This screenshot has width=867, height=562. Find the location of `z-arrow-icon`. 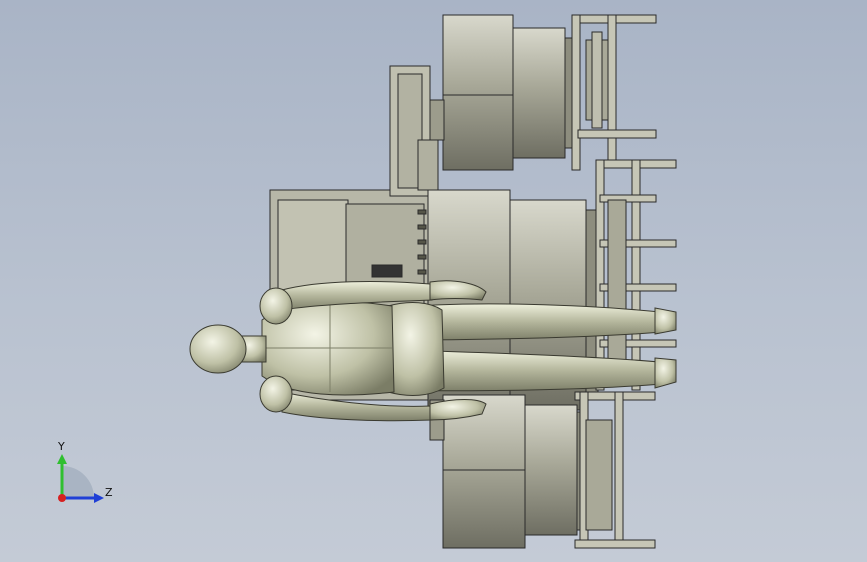

z-arrow-icon is located at coordinates (99, 498).